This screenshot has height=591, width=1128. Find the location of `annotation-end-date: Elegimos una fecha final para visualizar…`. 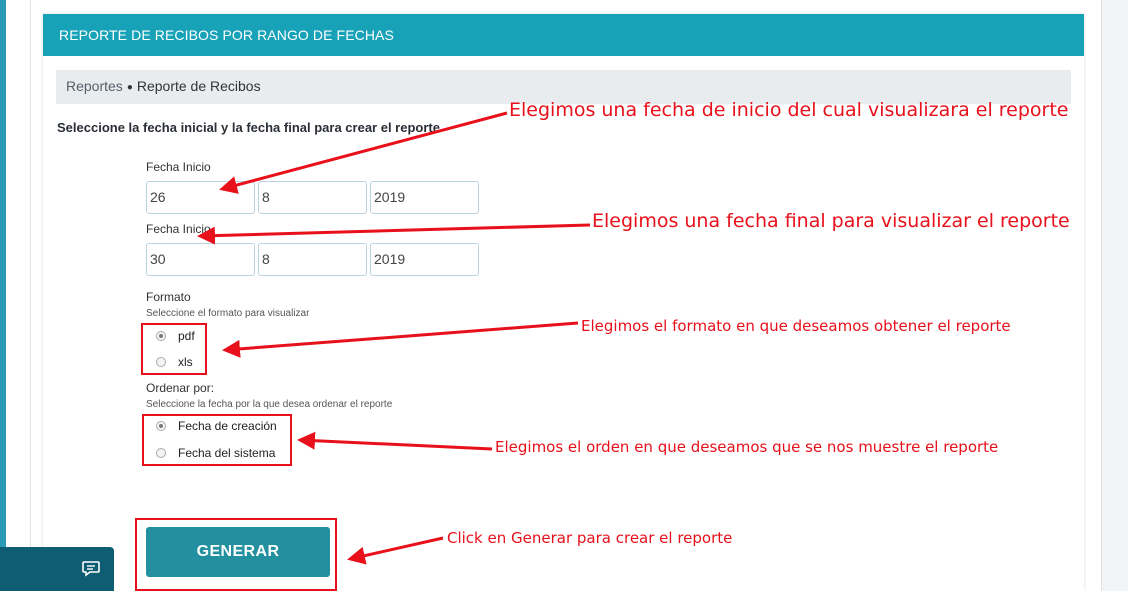

annotation-end-date: Elegimos una fecha final para visualizar… is located at coordinates (831, 221).